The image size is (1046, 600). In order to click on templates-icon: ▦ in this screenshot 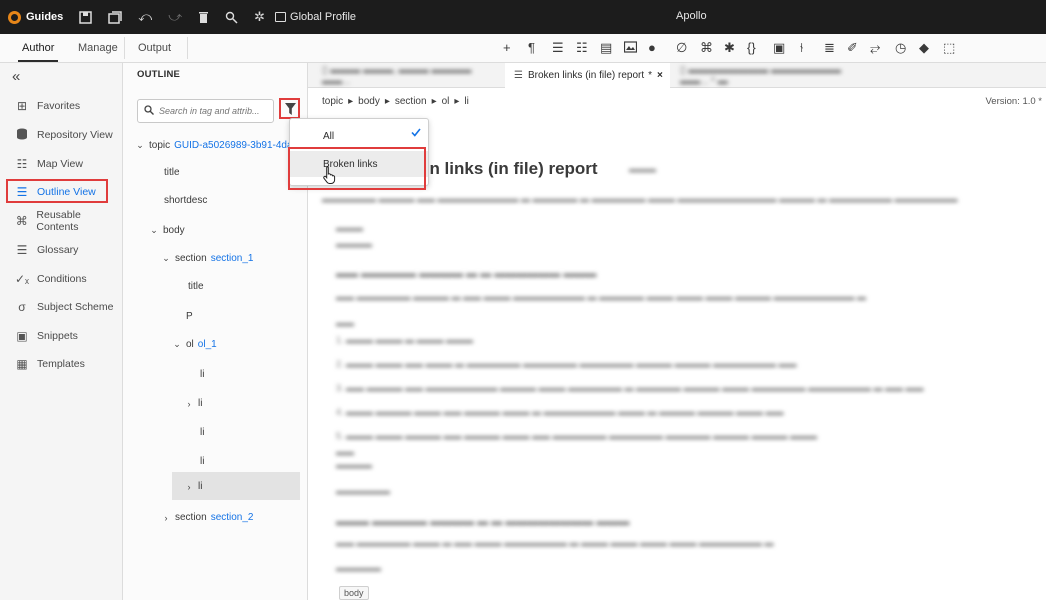, I will do `click(22, 364)`.